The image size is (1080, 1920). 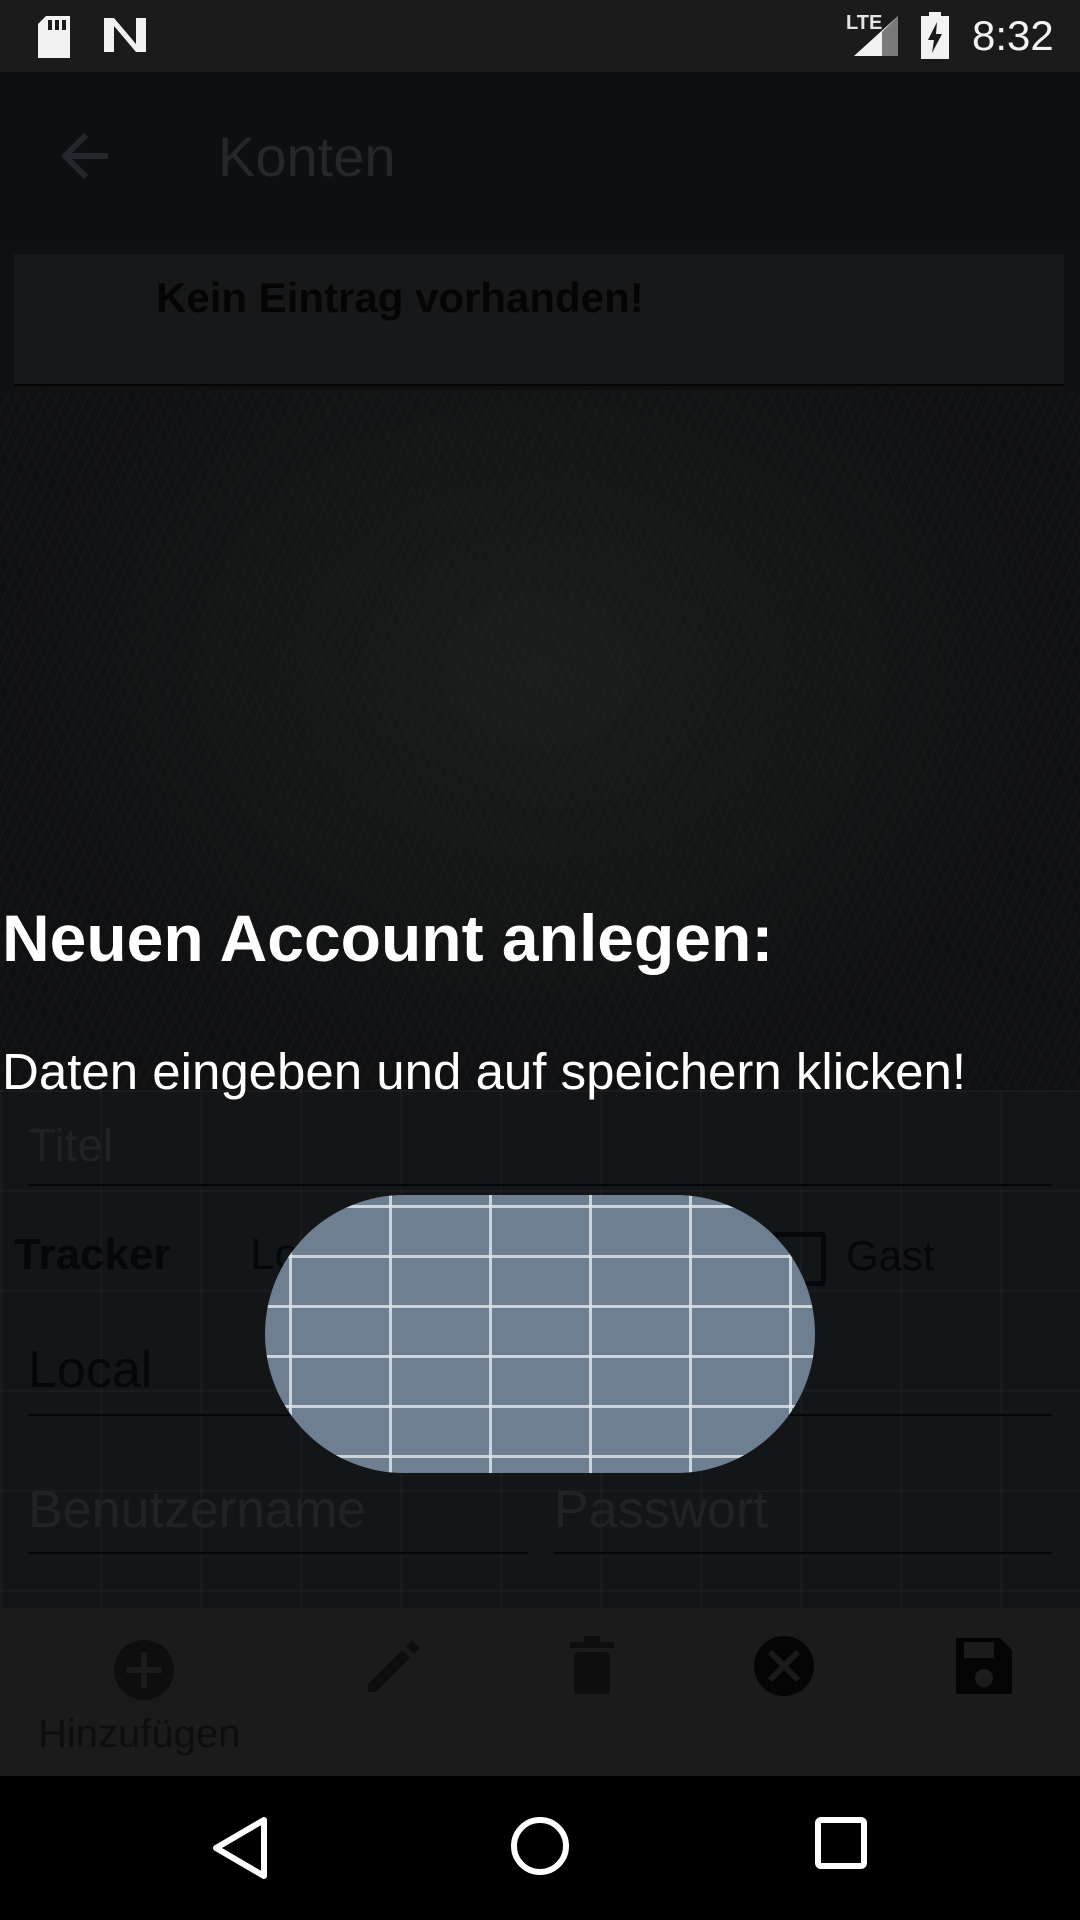 What do you see at coordinates (54, 39) in the screenshot?
I see `sd-card-icon` at bounding box center [54, 39].